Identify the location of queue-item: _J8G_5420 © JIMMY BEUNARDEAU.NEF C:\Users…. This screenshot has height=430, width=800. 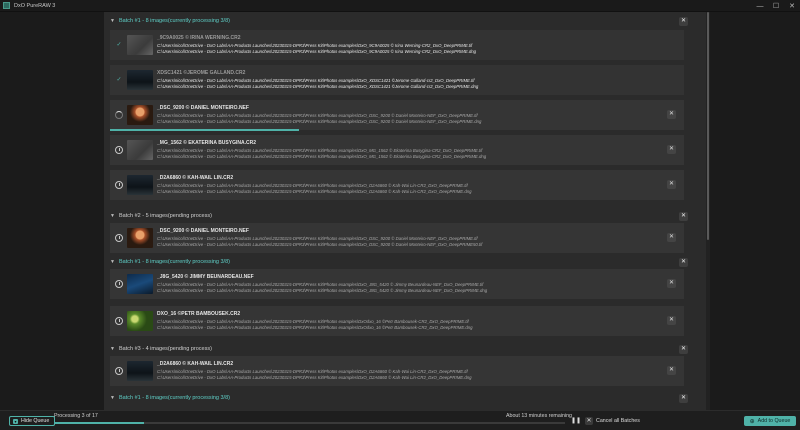
(397, 284).